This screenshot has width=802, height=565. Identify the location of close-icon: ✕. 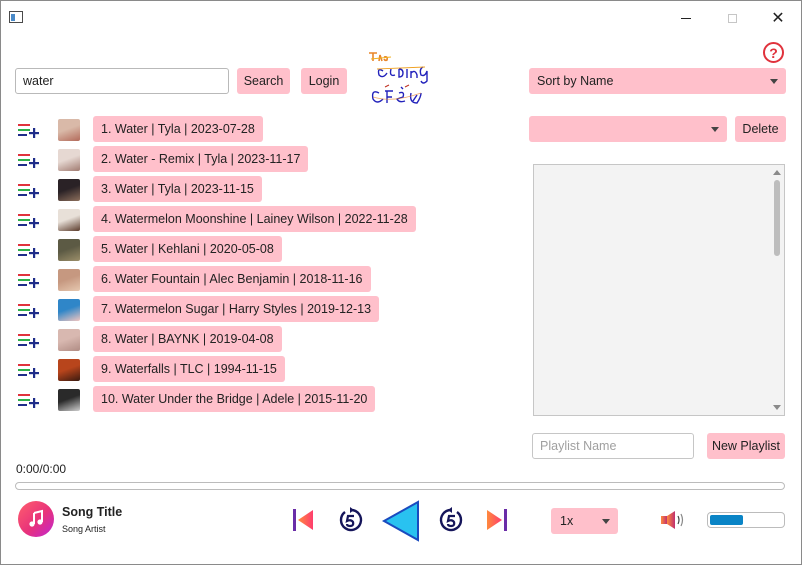
(778, 18).